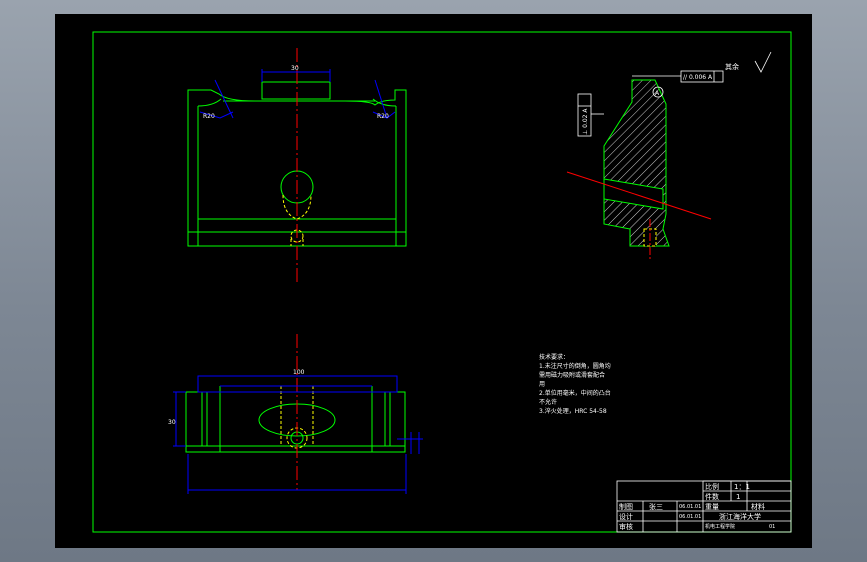  What do you see at coordinates (656, 506) in the screenshot?
I see `drawer-name: 张三` at bounding box center [656, 506].